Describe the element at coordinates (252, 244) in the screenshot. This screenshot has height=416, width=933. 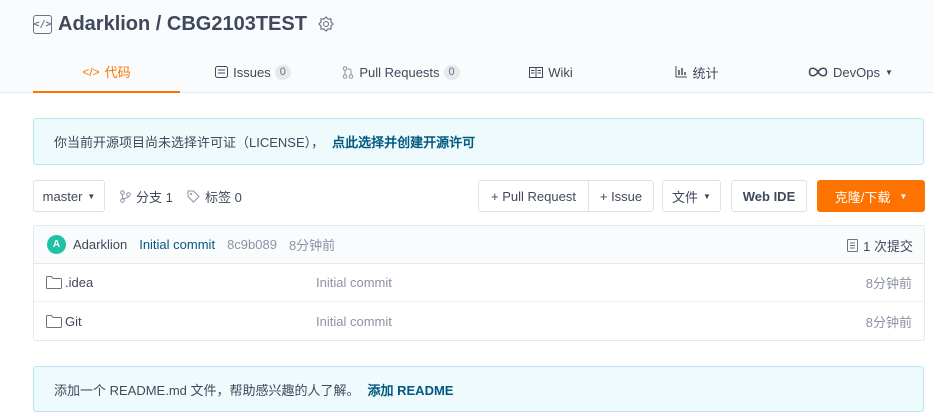
I see `commit-sha: 8c9b089` at that location.